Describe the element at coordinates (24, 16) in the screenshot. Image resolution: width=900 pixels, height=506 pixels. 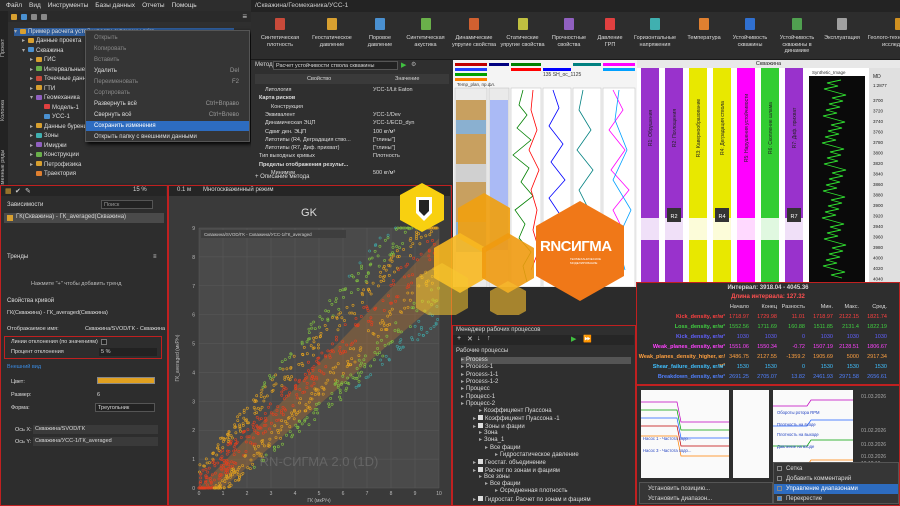
I see `add-icon` at that location.